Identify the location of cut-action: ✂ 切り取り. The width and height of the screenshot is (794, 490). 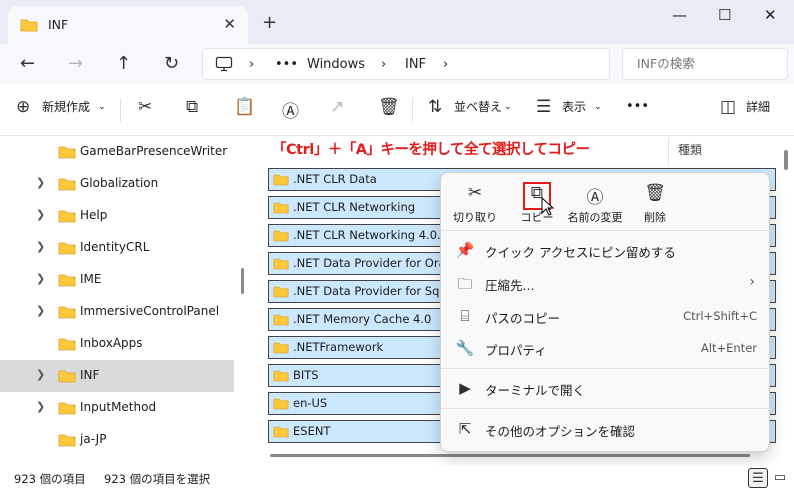
(475, 204).